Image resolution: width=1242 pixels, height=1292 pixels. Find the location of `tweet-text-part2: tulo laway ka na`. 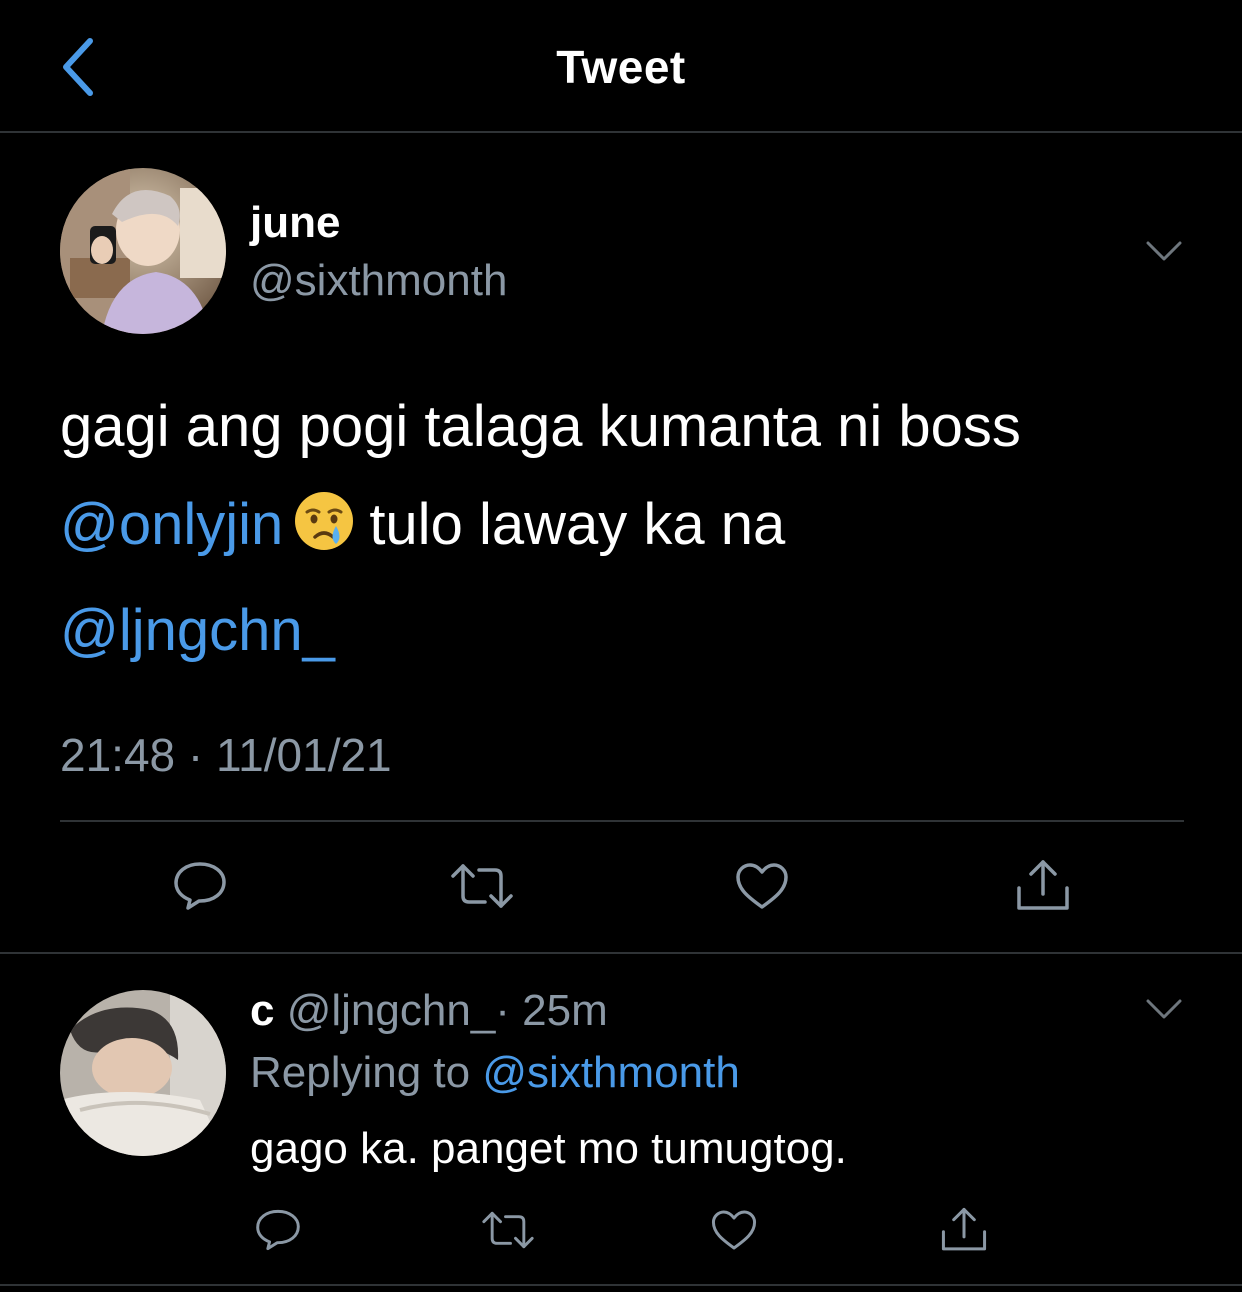

tweet-text-part2: tulo laway ka na is located at coordinates (577, 524).